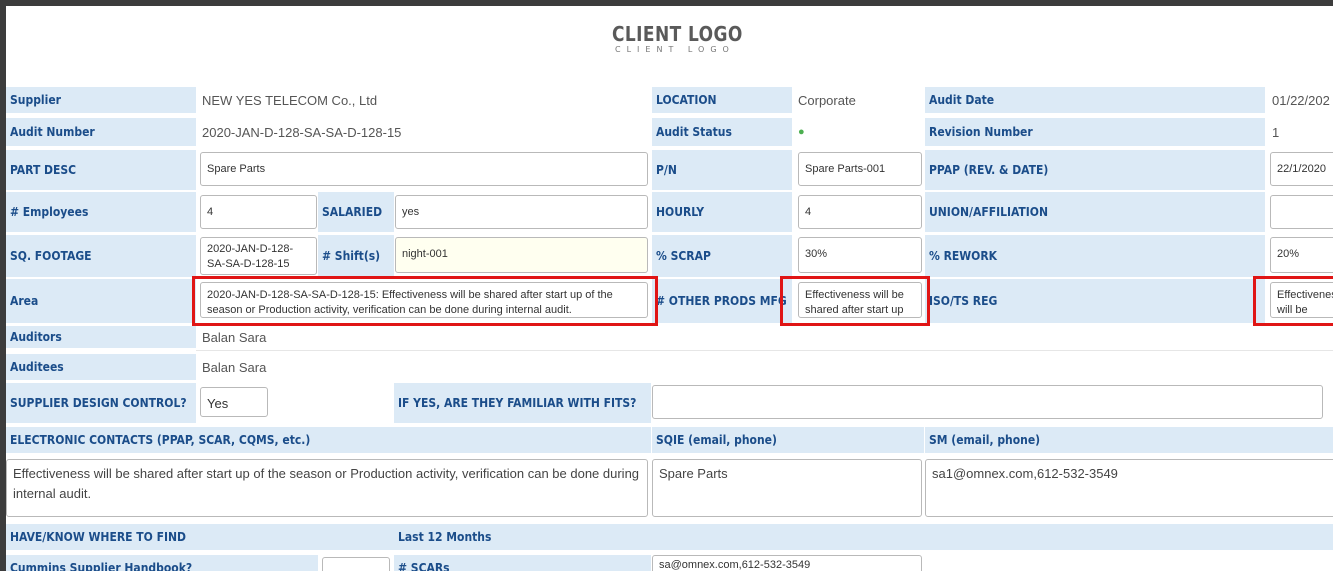 The height and width of the screenshot is (571, 1333). Describe the element at coordinates (764, 337) in the screenshot. I see `auditors-value: Balan Sara` at that location.